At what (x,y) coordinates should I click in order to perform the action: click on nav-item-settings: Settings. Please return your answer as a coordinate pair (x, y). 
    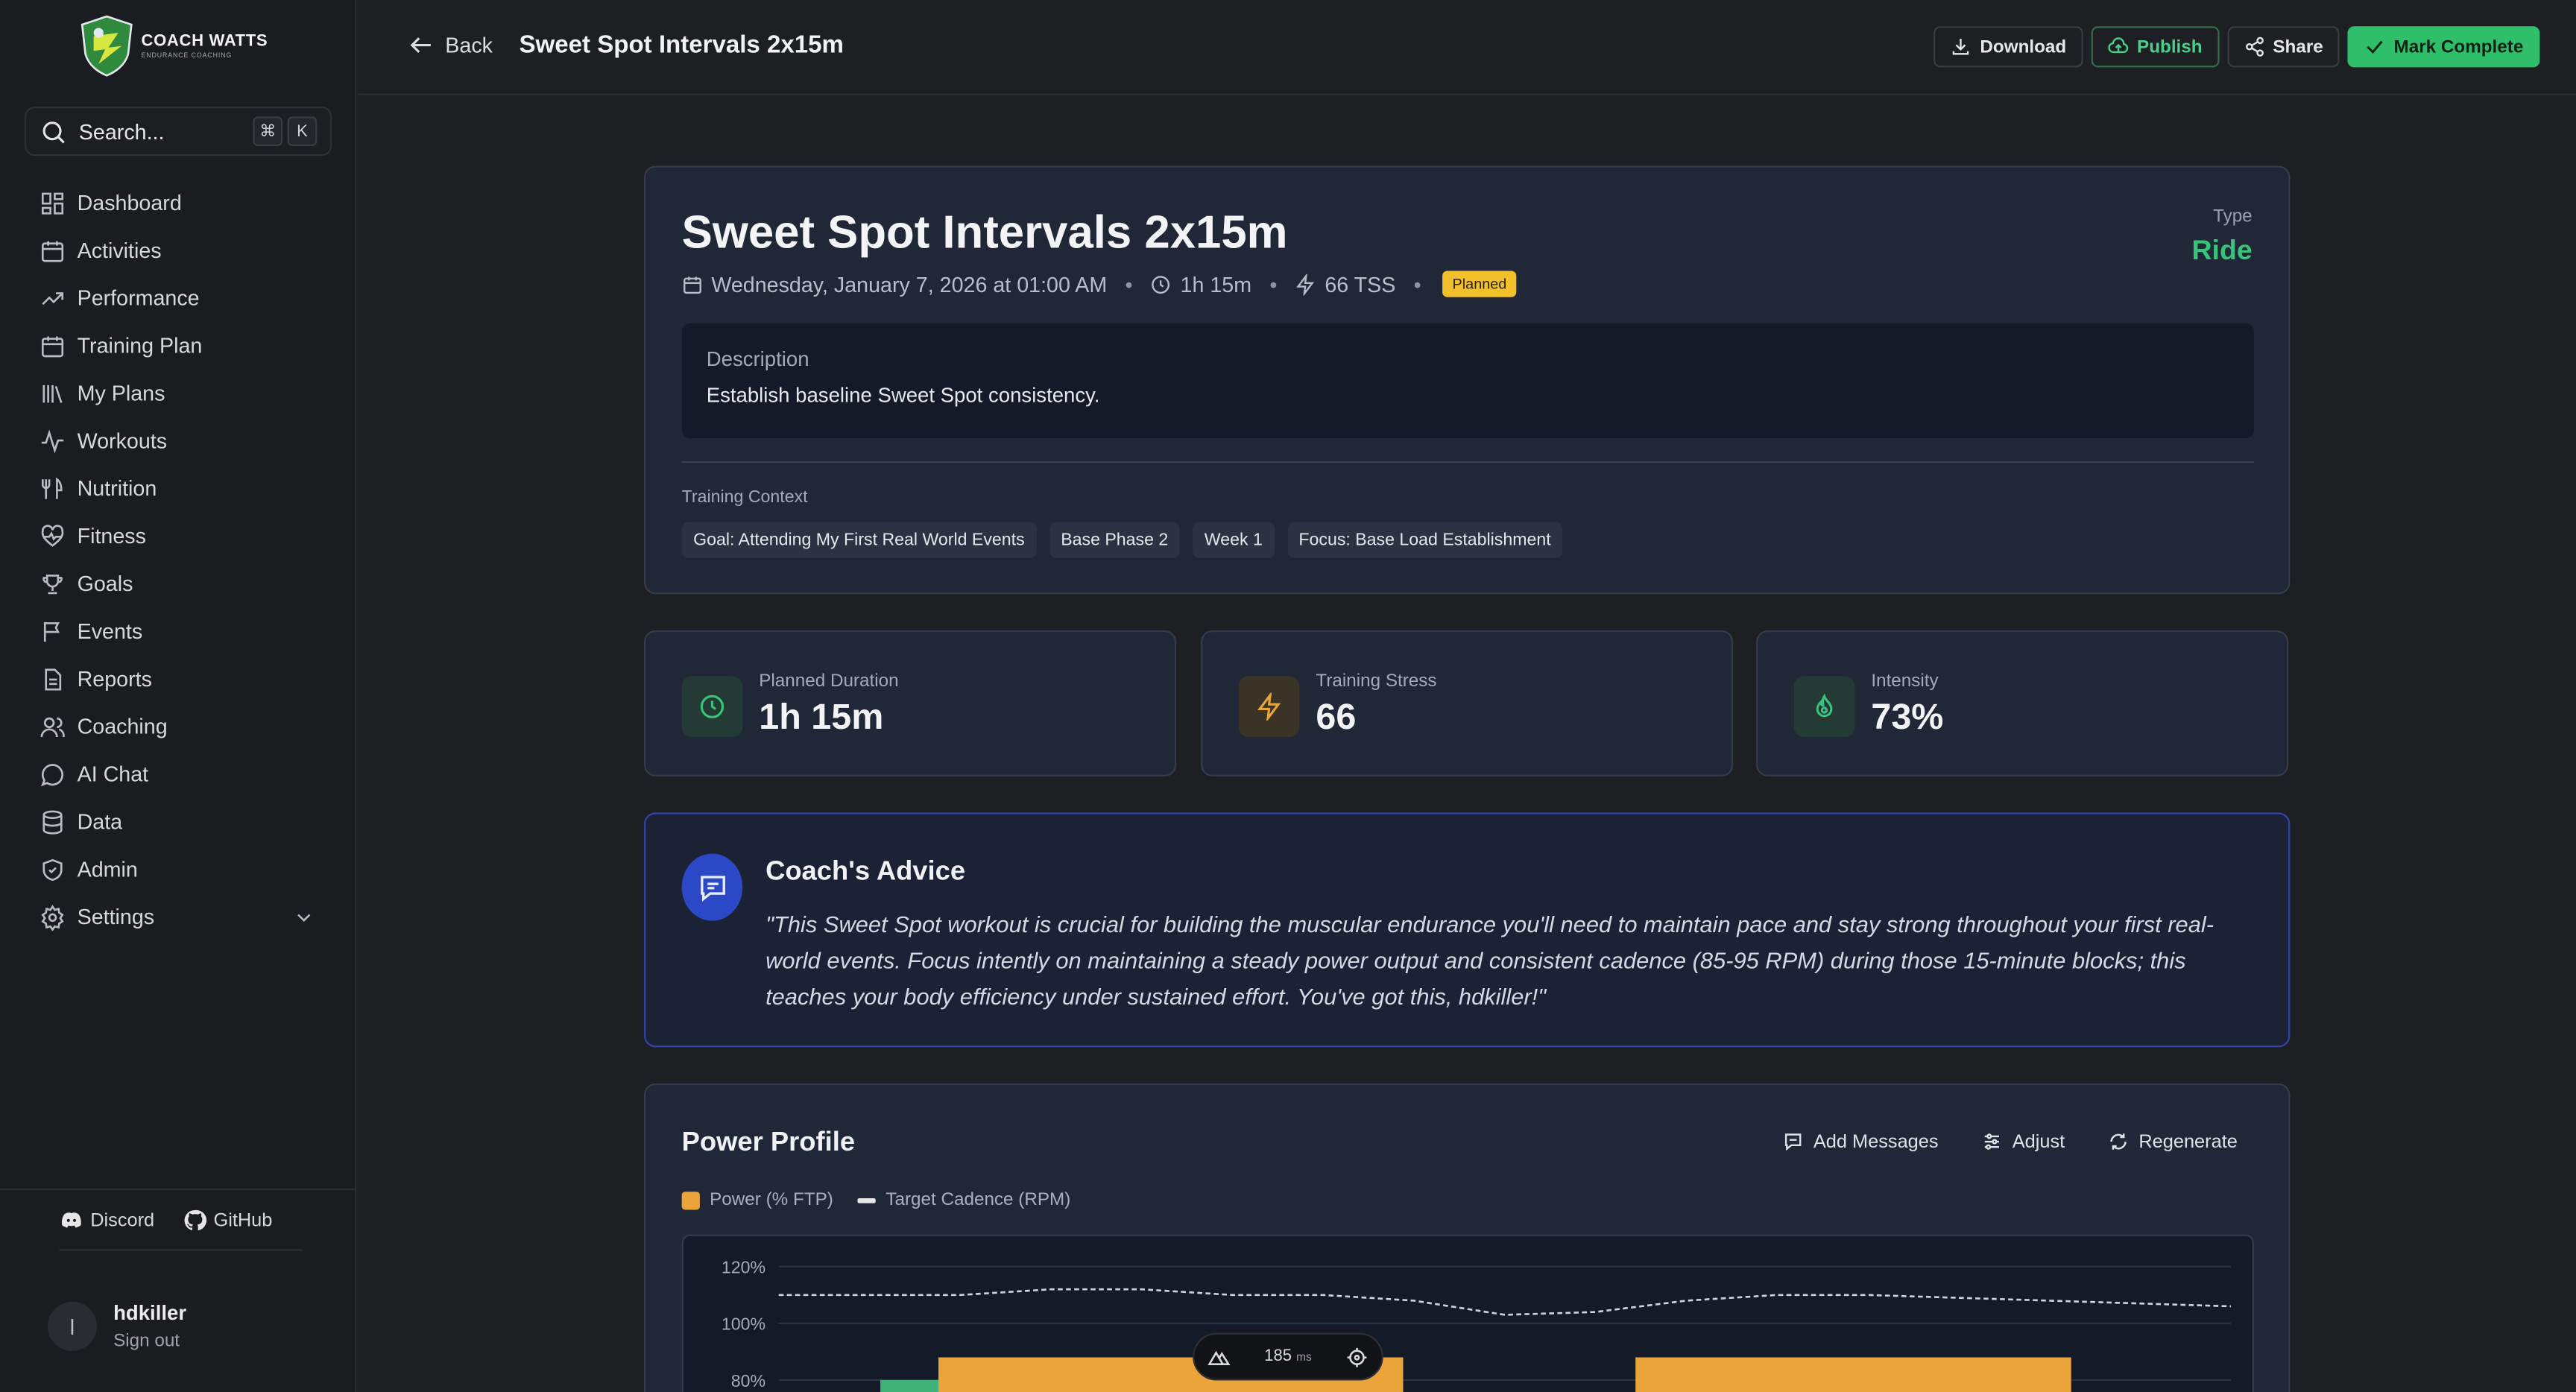
    Looking at the image, I should click on (187, 916).